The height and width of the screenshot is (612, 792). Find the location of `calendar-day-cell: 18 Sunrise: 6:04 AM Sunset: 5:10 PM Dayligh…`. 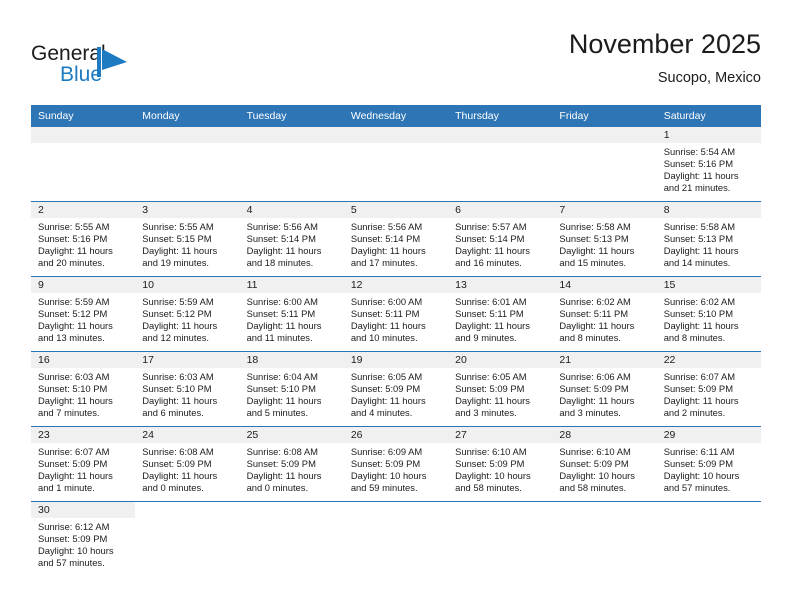

calendar-day-cell: 18 Sunrise: 6:04 AM Sunset: 5:10 PM Dayligh… is located at coordinates (291, 389).